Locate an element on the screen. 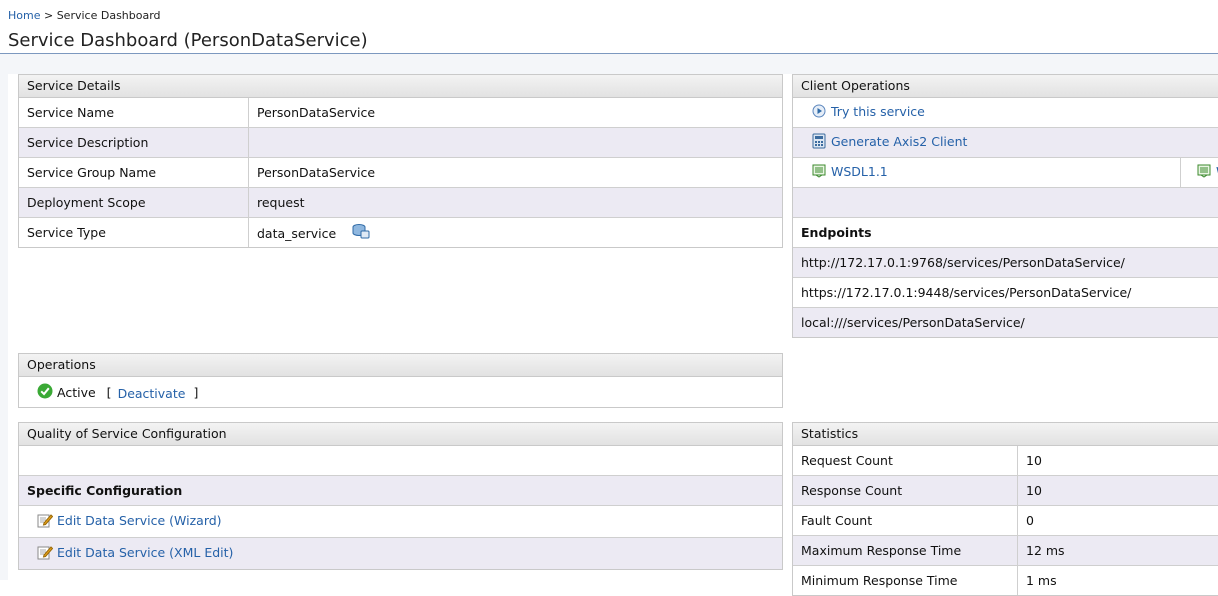 The width and height of the screenshot is (1218, 596). deactivate-link: Deactivate is located at coordinates (152, 393).